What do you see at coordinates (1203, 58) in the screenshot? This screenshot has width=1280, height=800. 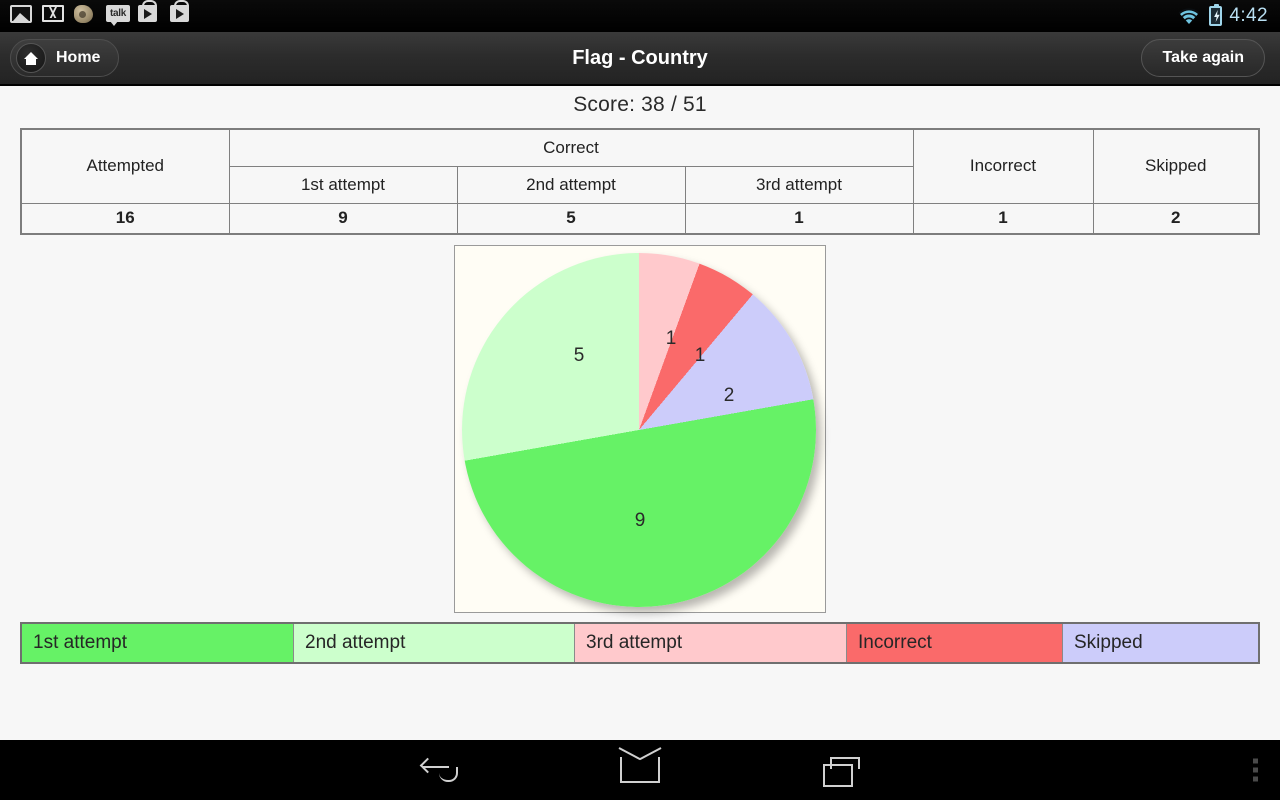 I see `take-again-button: Take again` at bounding box center [1203, 58].